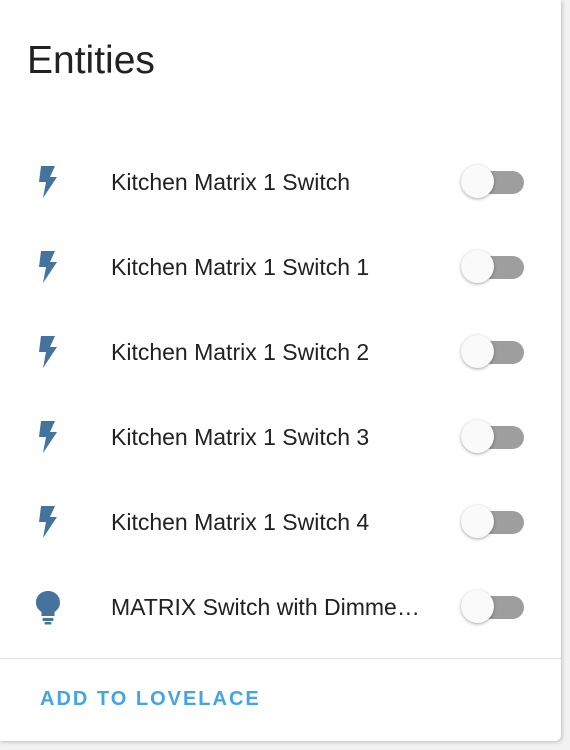 Image resolution: width=570 pixels, height=750 pixels. What do you see at coordinates (48, 607) in the screenshot?
I see `lightbulb-icon` at bounding box center [48, 607].